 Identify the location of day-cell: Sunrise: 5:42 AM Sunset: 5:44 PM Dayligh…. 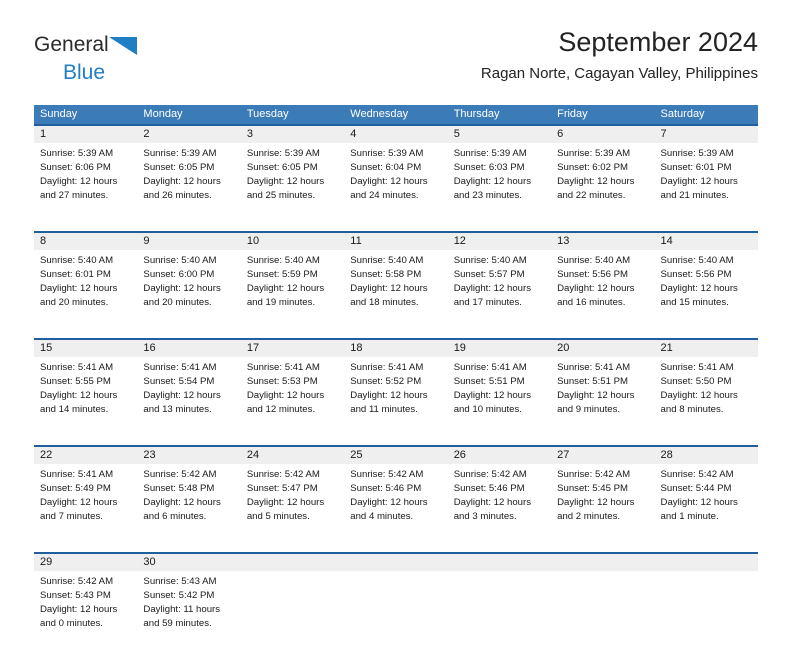
(706, 508).